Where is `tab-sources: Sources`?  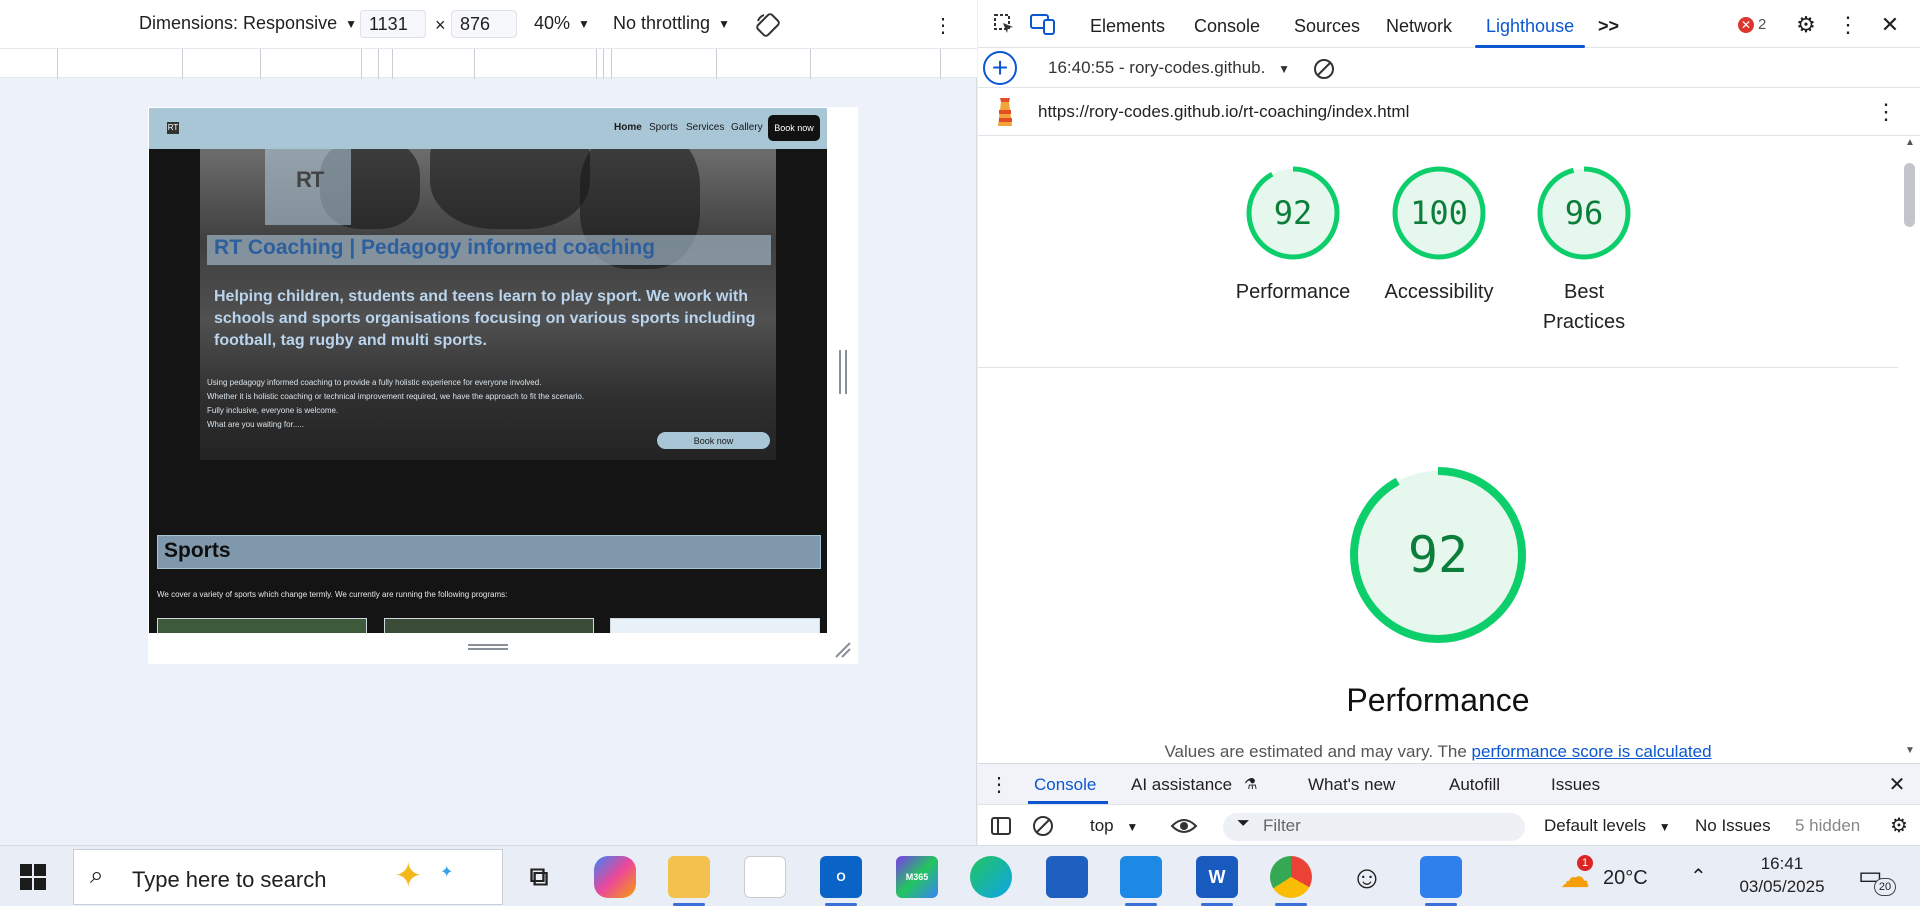 tab-sources: Sources is located at coordinates (1327, 26).